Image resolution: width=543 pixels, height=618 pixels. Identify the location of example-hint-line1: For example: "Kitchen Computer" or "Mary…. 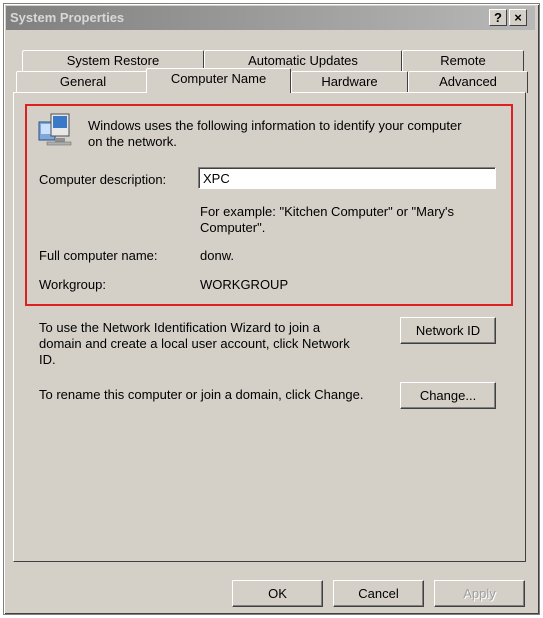
(327, 211).